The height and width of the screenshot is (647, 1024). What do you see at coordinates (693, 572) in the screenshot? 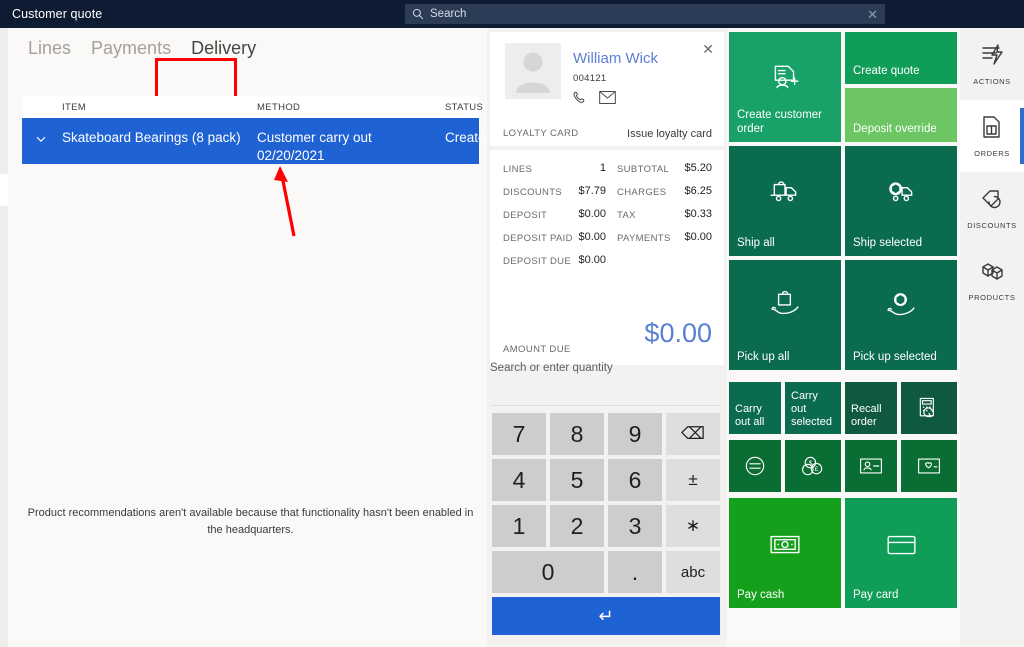
I see `abc-key: abc` at bounding box center [693, 572].